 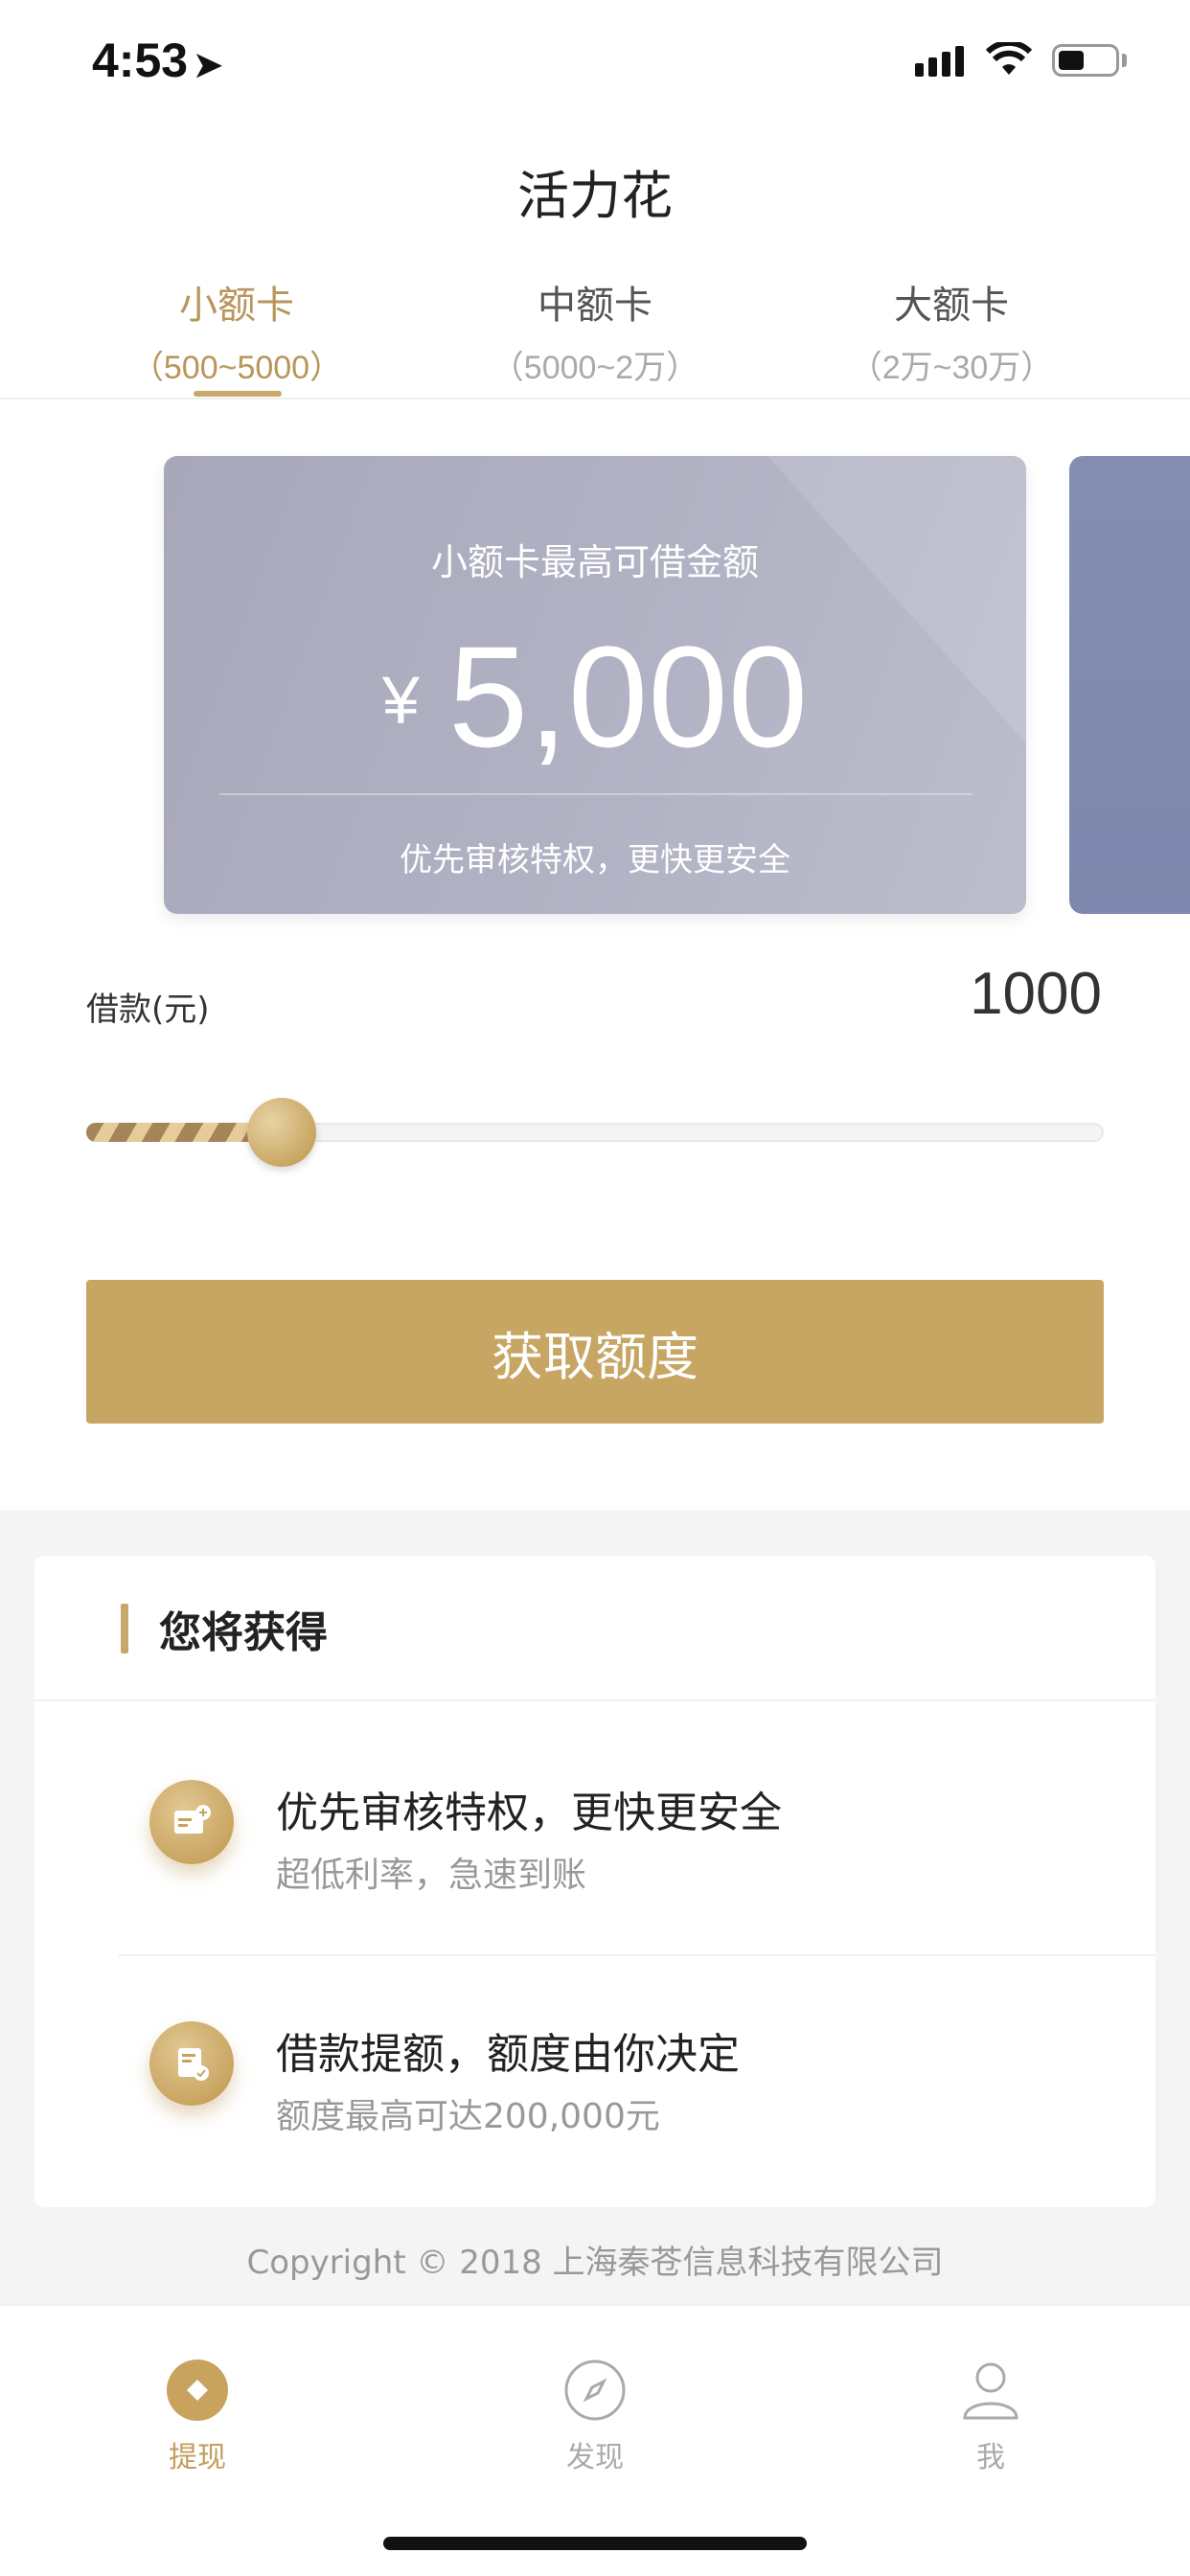 I want to click on diamond-icon, so click(x=198, y=2390).